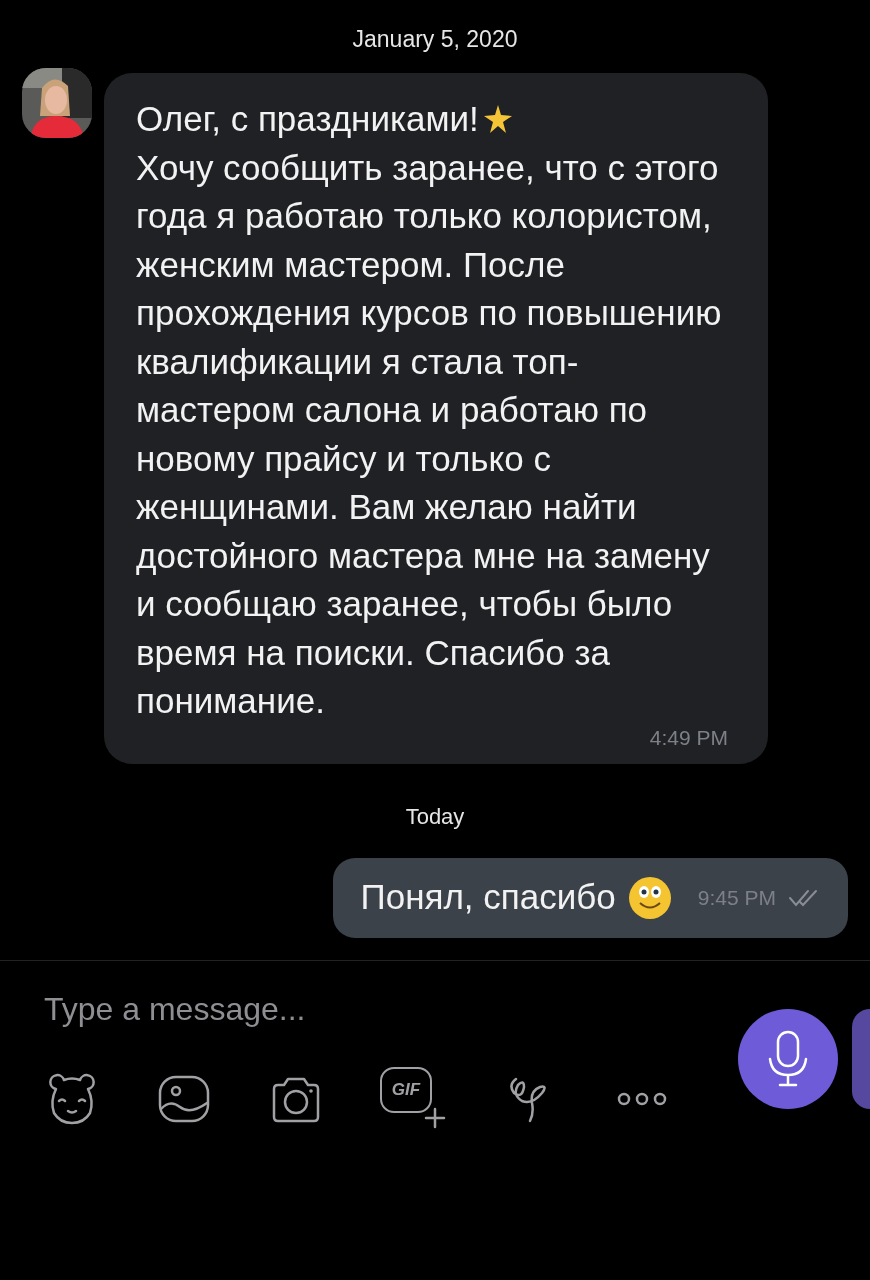 Image resolution: width=870 pixels, height=1280 pixels. I want to click on star-icon, so click(497, 119).